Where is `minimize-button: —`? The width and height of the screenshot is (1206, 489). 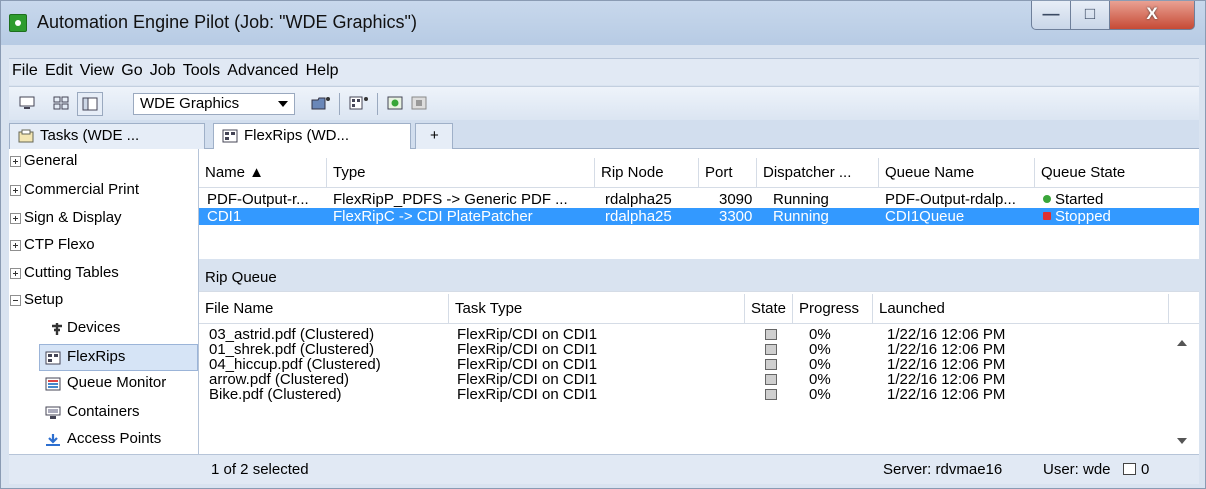
minimize-button: — is located at coordinates (1051, 15).